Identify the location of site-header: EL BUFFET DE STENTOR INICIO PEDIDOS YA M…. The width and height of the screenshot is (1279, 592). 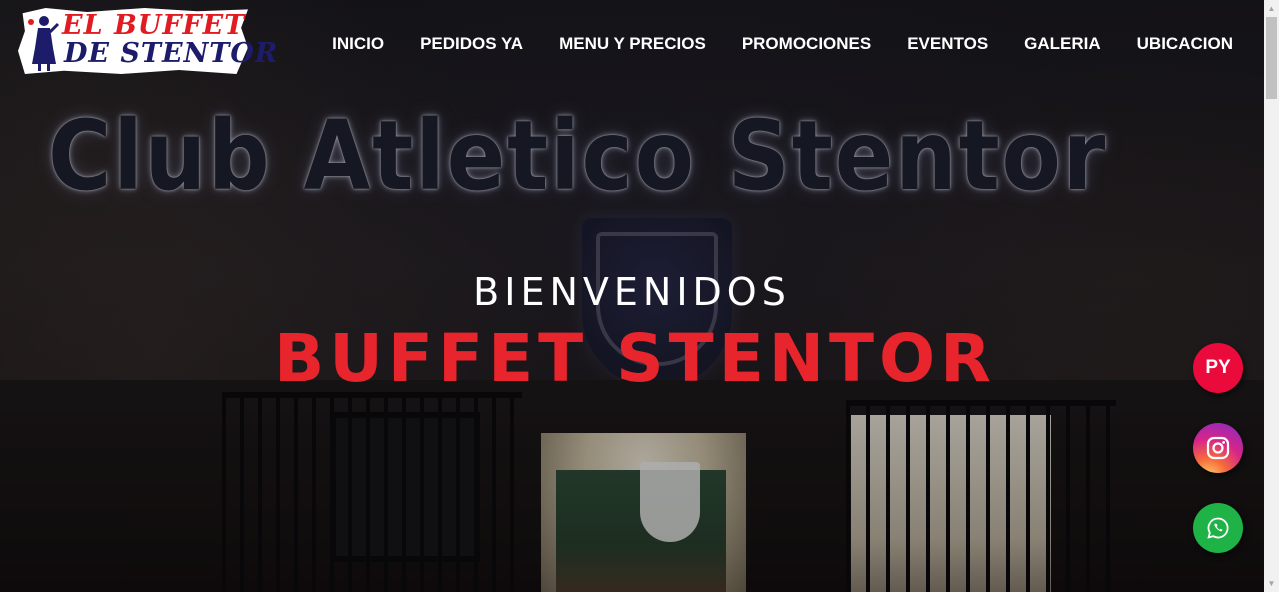
(632, 44).